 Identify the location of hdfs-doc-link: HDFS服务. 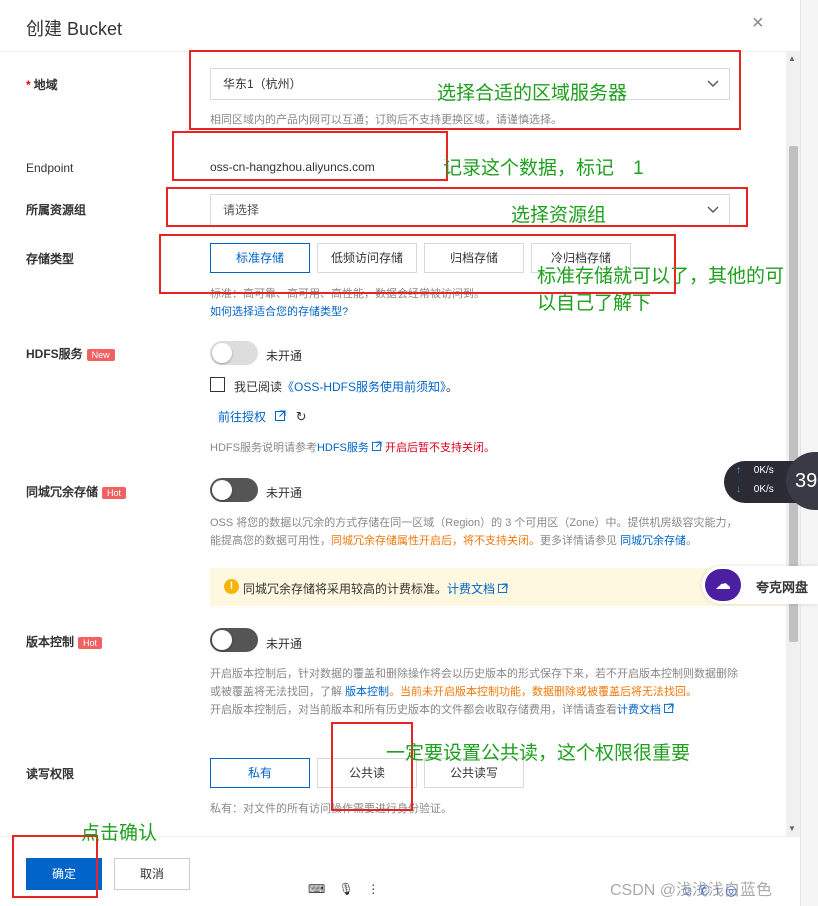
(343, 448).